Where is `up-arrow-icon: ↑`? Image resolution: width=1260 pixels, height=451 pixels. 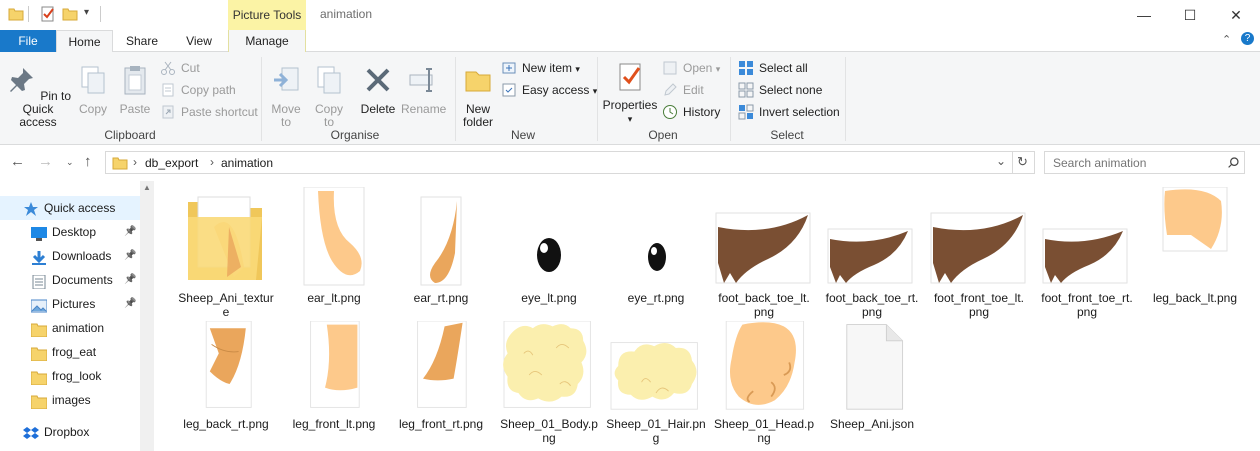
up-arrow-icon: ↑ is located at coordinates (88, 161).